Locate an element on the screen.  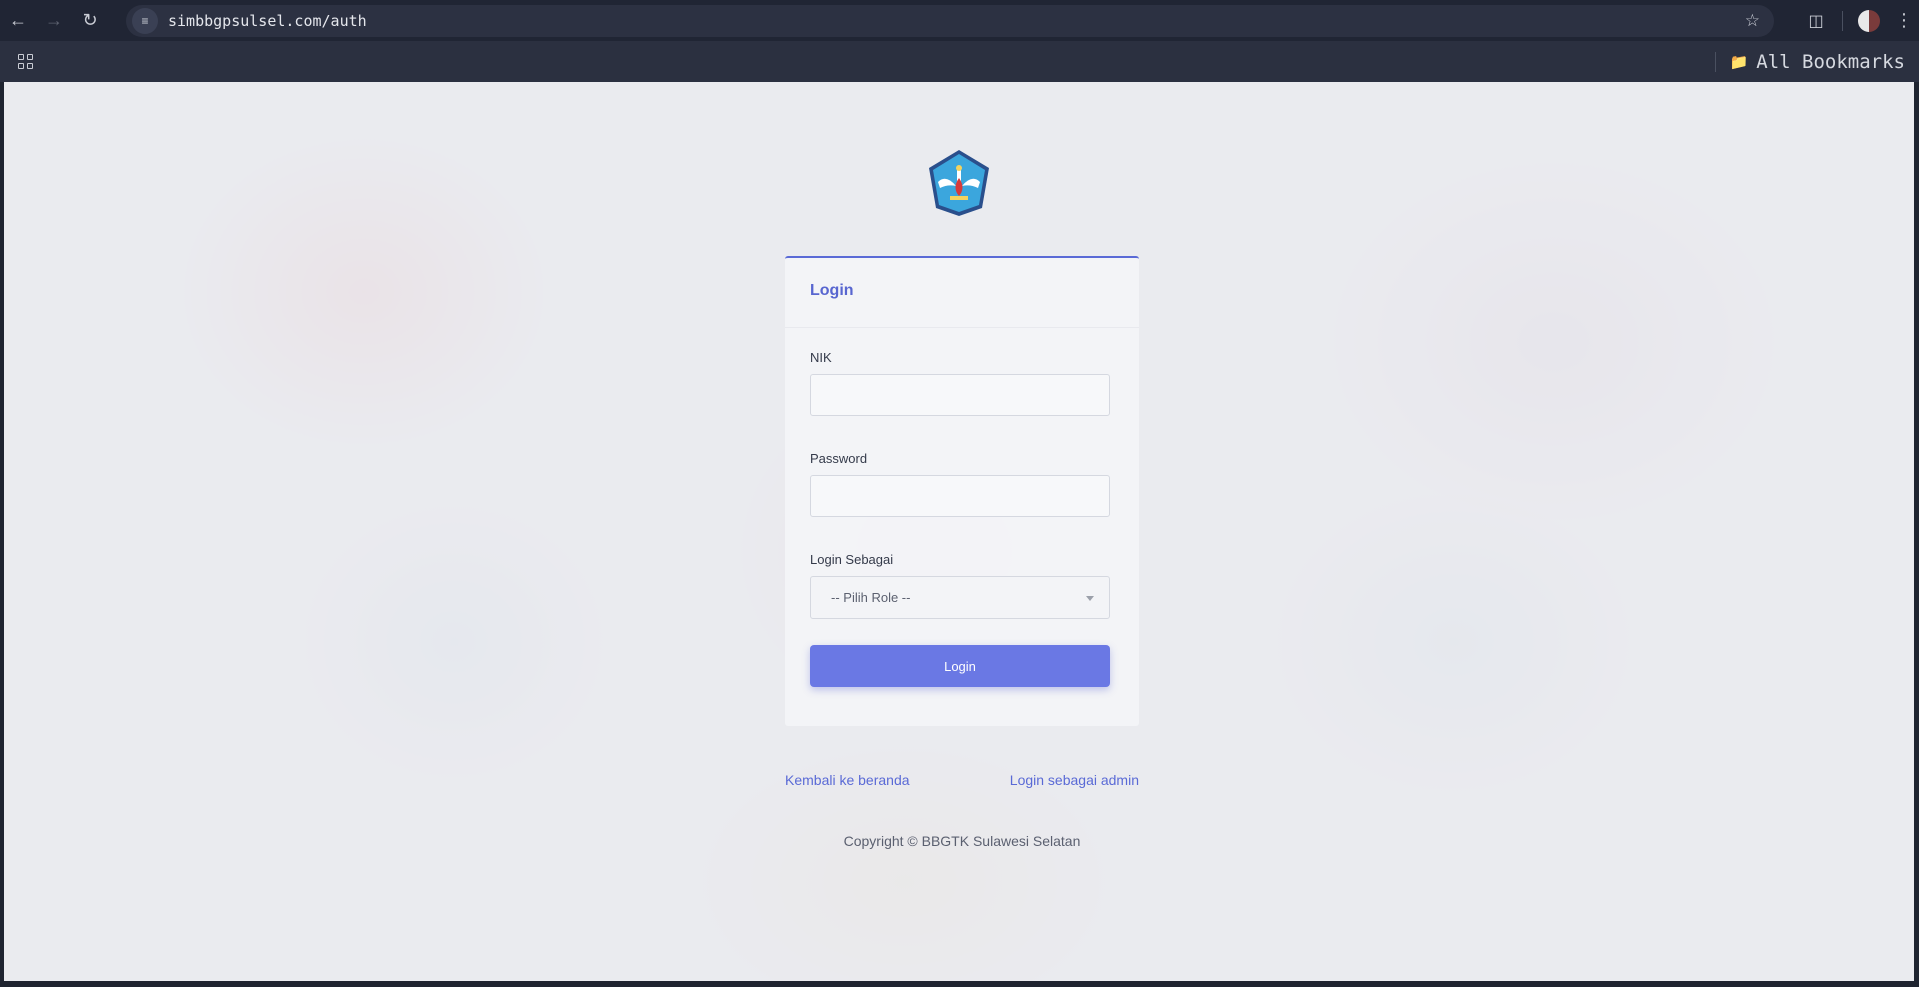
nik-input is located at coordinates (960, 395).